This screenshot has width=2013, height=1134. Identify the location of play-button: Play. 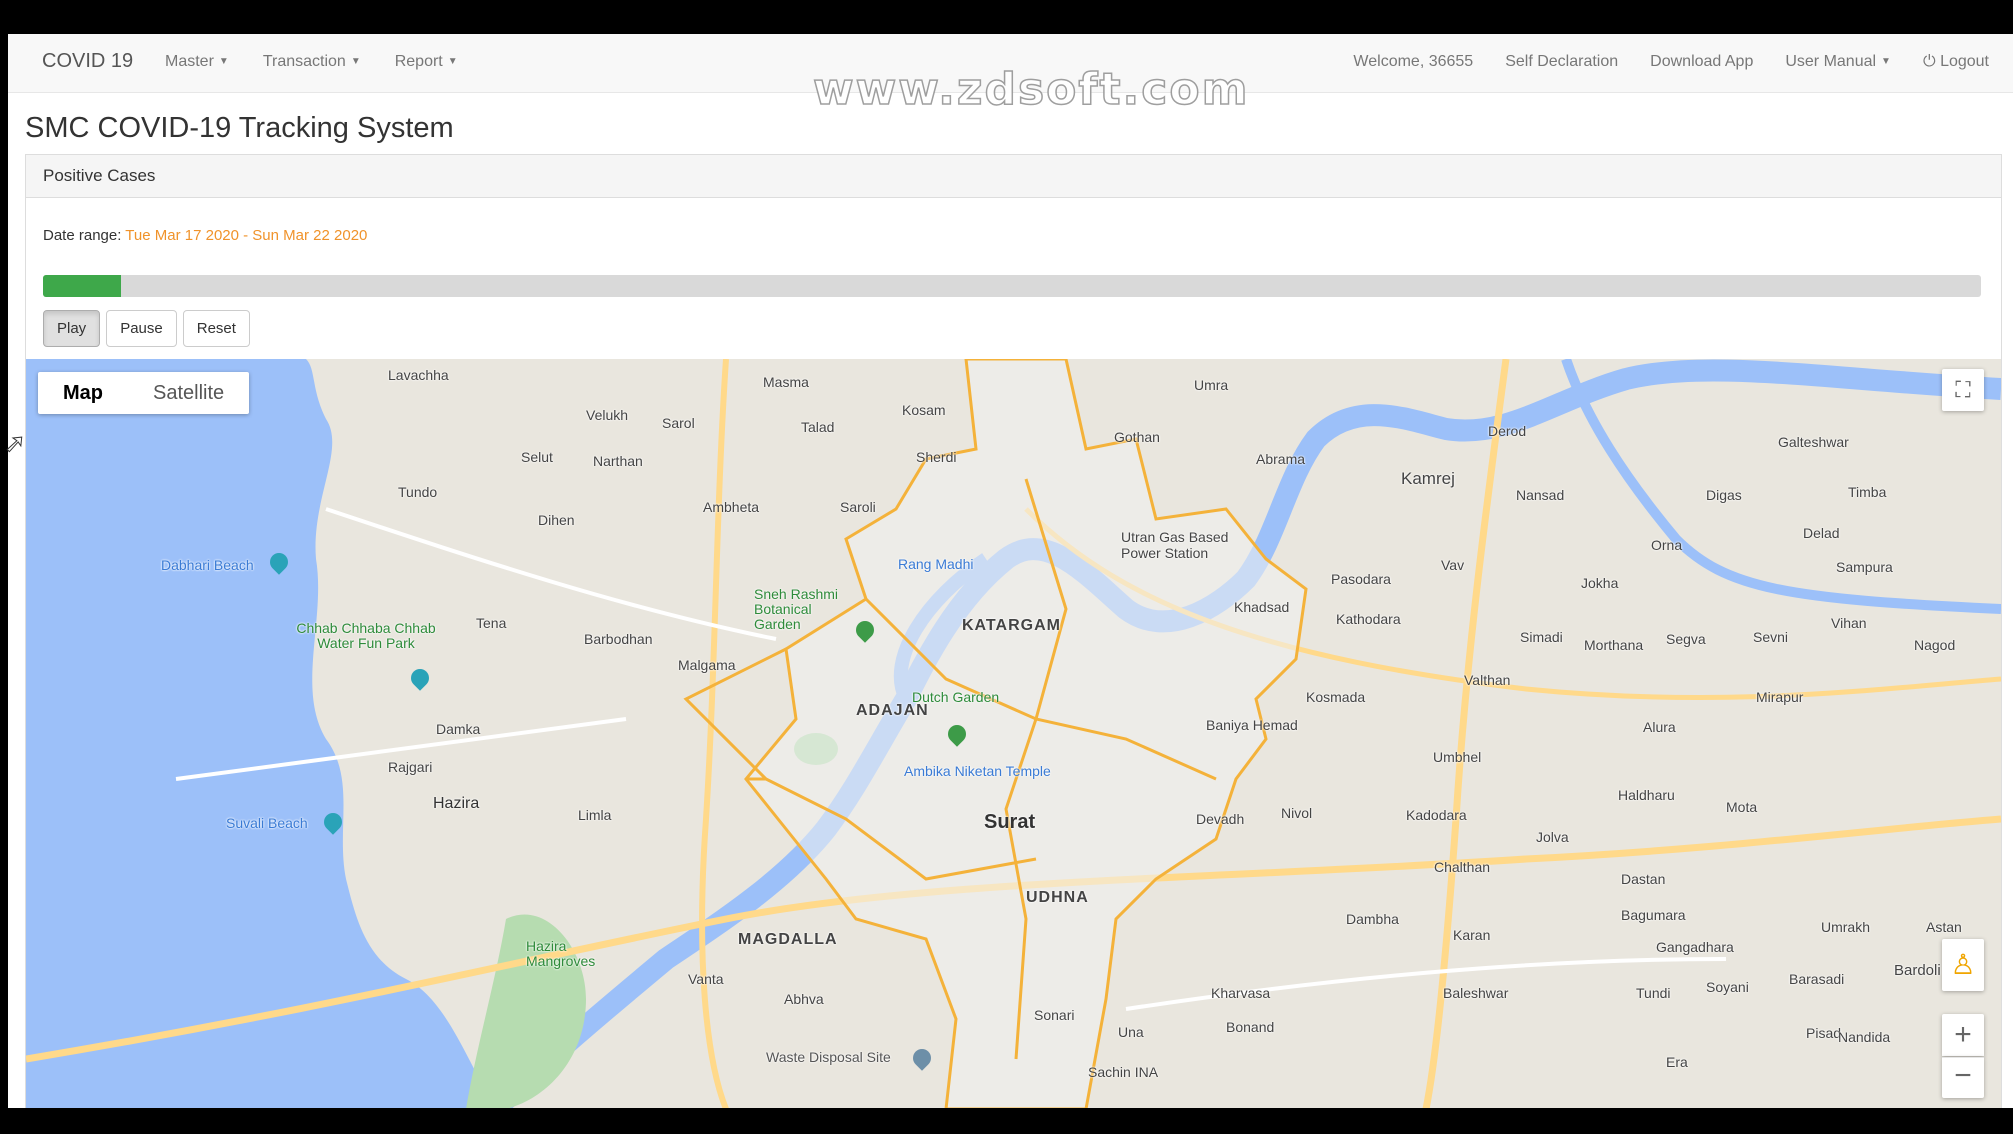
(72, 328).